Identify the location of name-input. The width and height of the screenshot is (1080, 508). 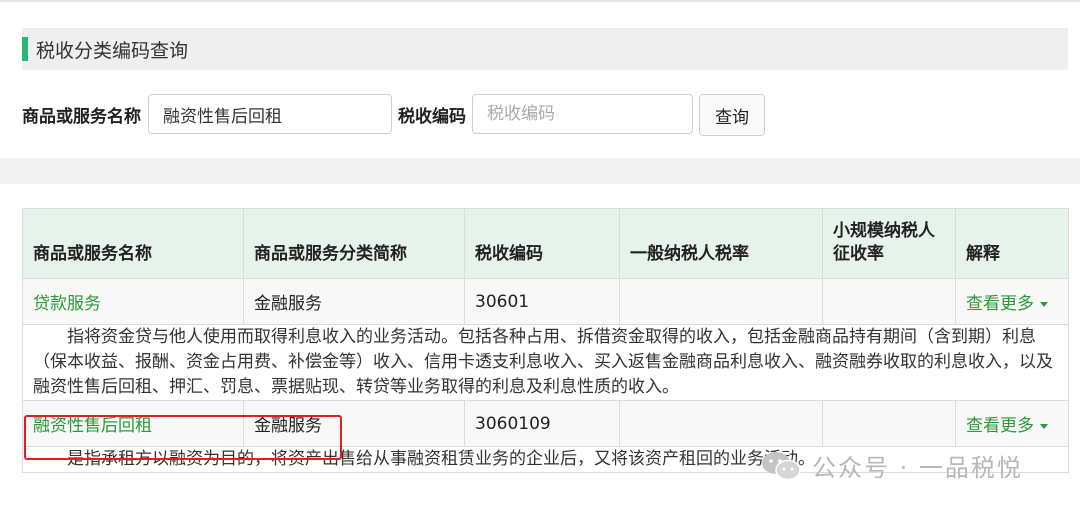
(270, 114).